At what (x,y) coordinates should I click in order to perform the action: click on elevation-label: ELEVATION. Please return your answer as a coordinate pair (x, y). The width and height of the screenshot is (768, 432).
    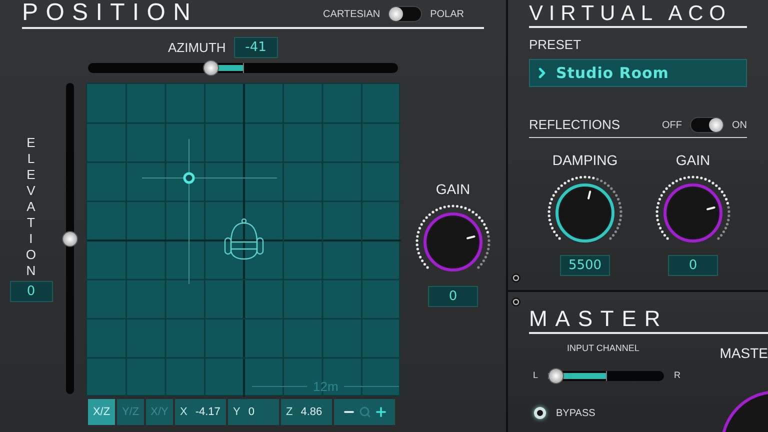
    Looking at the image, I should click on (31, 207).